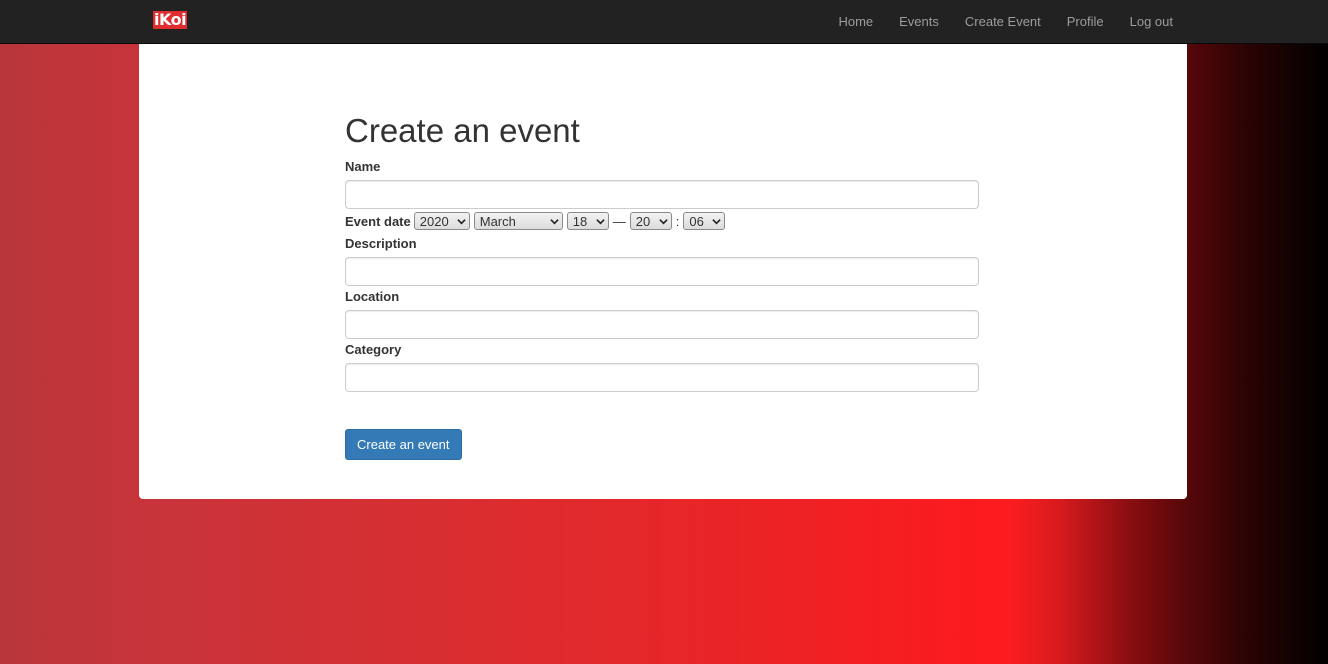  Describe the element at coordinates (363, 166) in the screenshot. I see `name-label: Name` at that location.